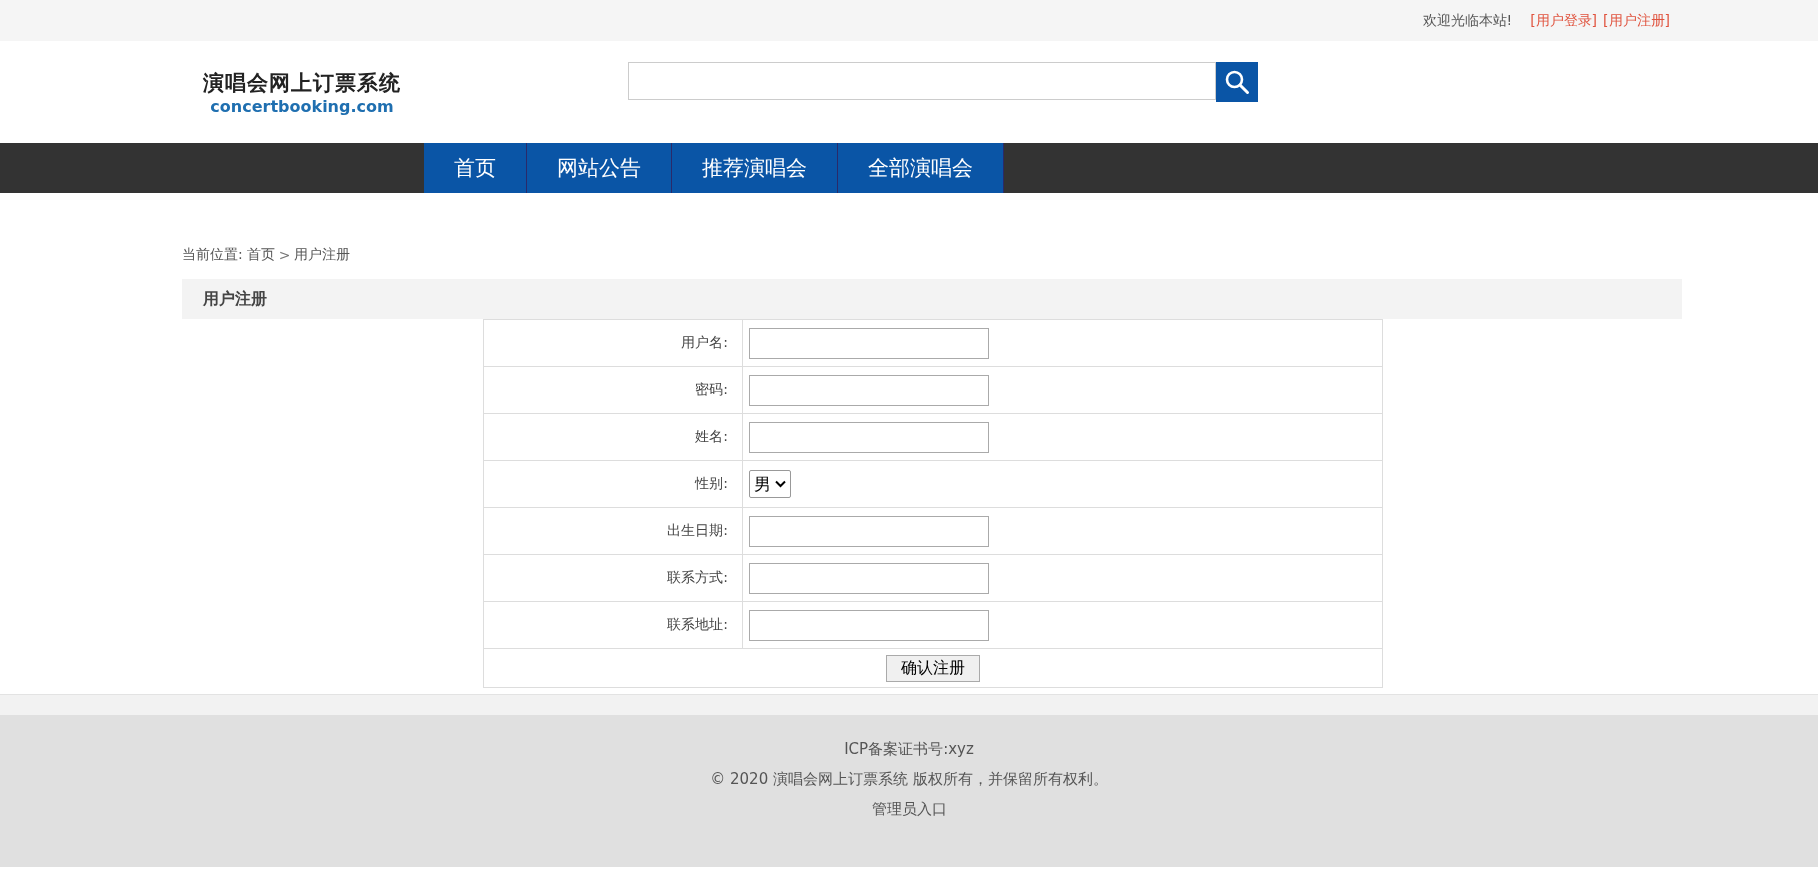 The height and width of the screenshot is (881, 1818). What do you see at coordinates (697, 624) in the screenshot?
I see `field-label: 联系地址:` at bounding box center [697, 624].